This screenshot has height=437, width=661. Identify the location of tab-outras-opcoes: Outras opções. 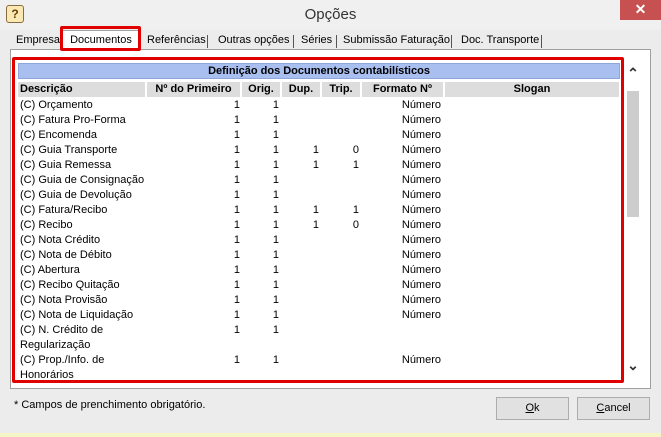
(254, 41).